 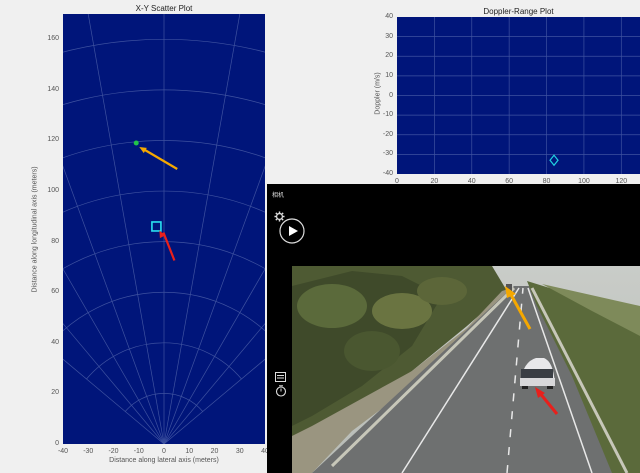 What do you see at coordinates (378, 93) in the screenshot?
I see `doppler-ylabel: Doppler (m/s)` at bounding box center [378, 93].